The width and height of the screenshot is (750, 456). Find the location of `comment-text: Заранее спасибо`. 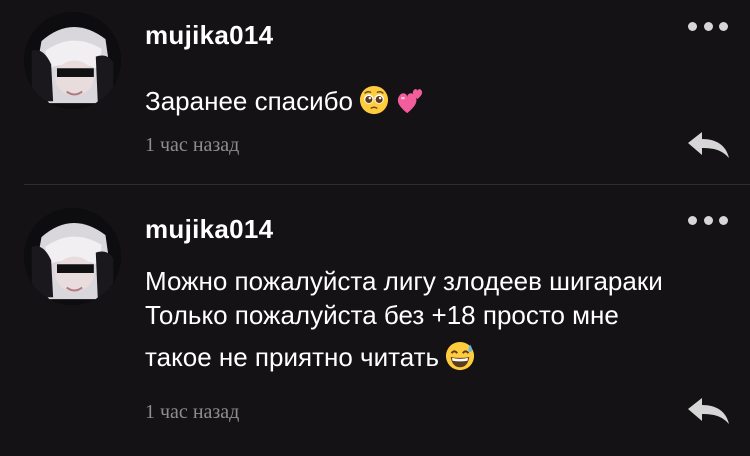

comment-text: Заранее спасибо is located at coordinates (285, 101).